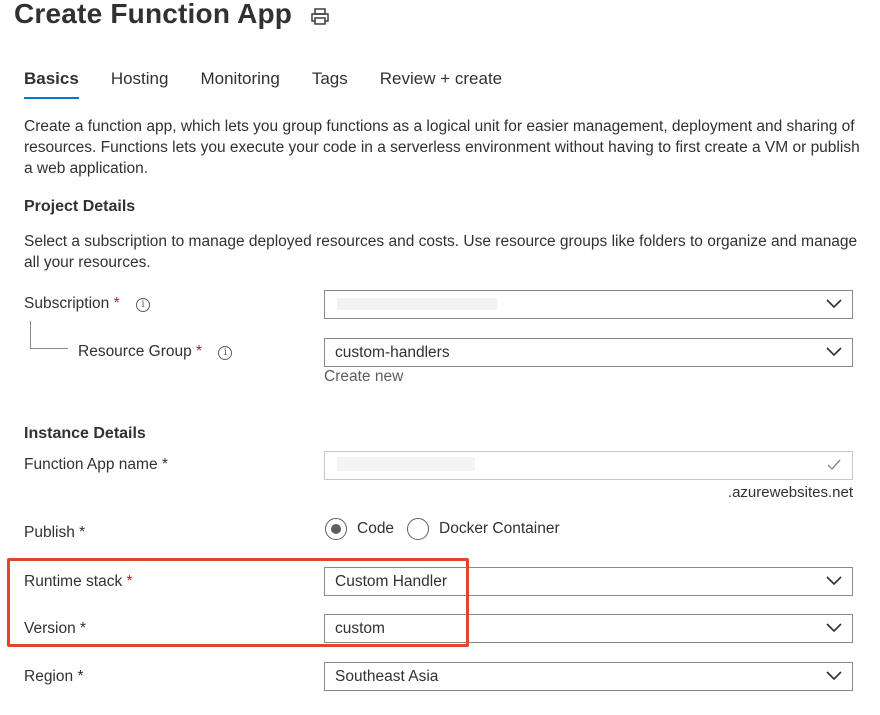 This screenshot has height=715, width=880. What do you see at coordinates (320, 17) in the screenshot?
I see `print-icon` at bounding box center [320, 17].